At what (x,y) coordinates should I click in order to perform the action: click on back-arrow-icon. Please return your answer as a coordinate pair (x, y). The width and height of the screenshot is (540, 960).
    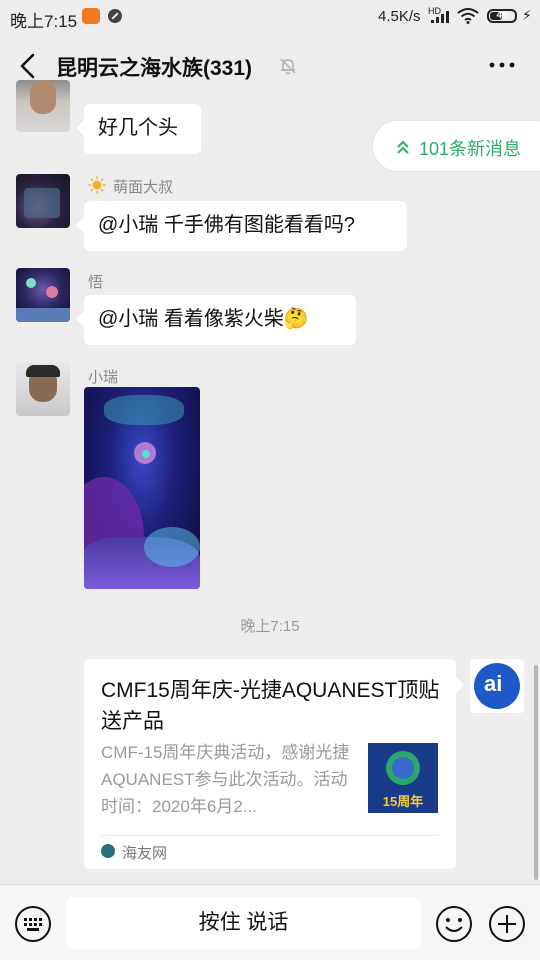
    Looking at the image, I should click on (28, 66).